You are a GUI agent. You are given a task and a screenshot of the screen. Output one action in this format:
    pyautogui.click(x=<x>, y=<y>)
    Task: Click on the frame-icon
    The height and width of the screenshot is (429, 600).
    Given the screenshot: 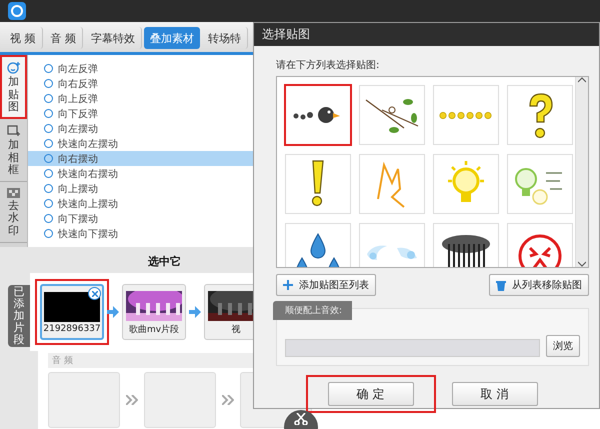 What is the action you would take?
    pyautogui.click(x=13, y=130)
    